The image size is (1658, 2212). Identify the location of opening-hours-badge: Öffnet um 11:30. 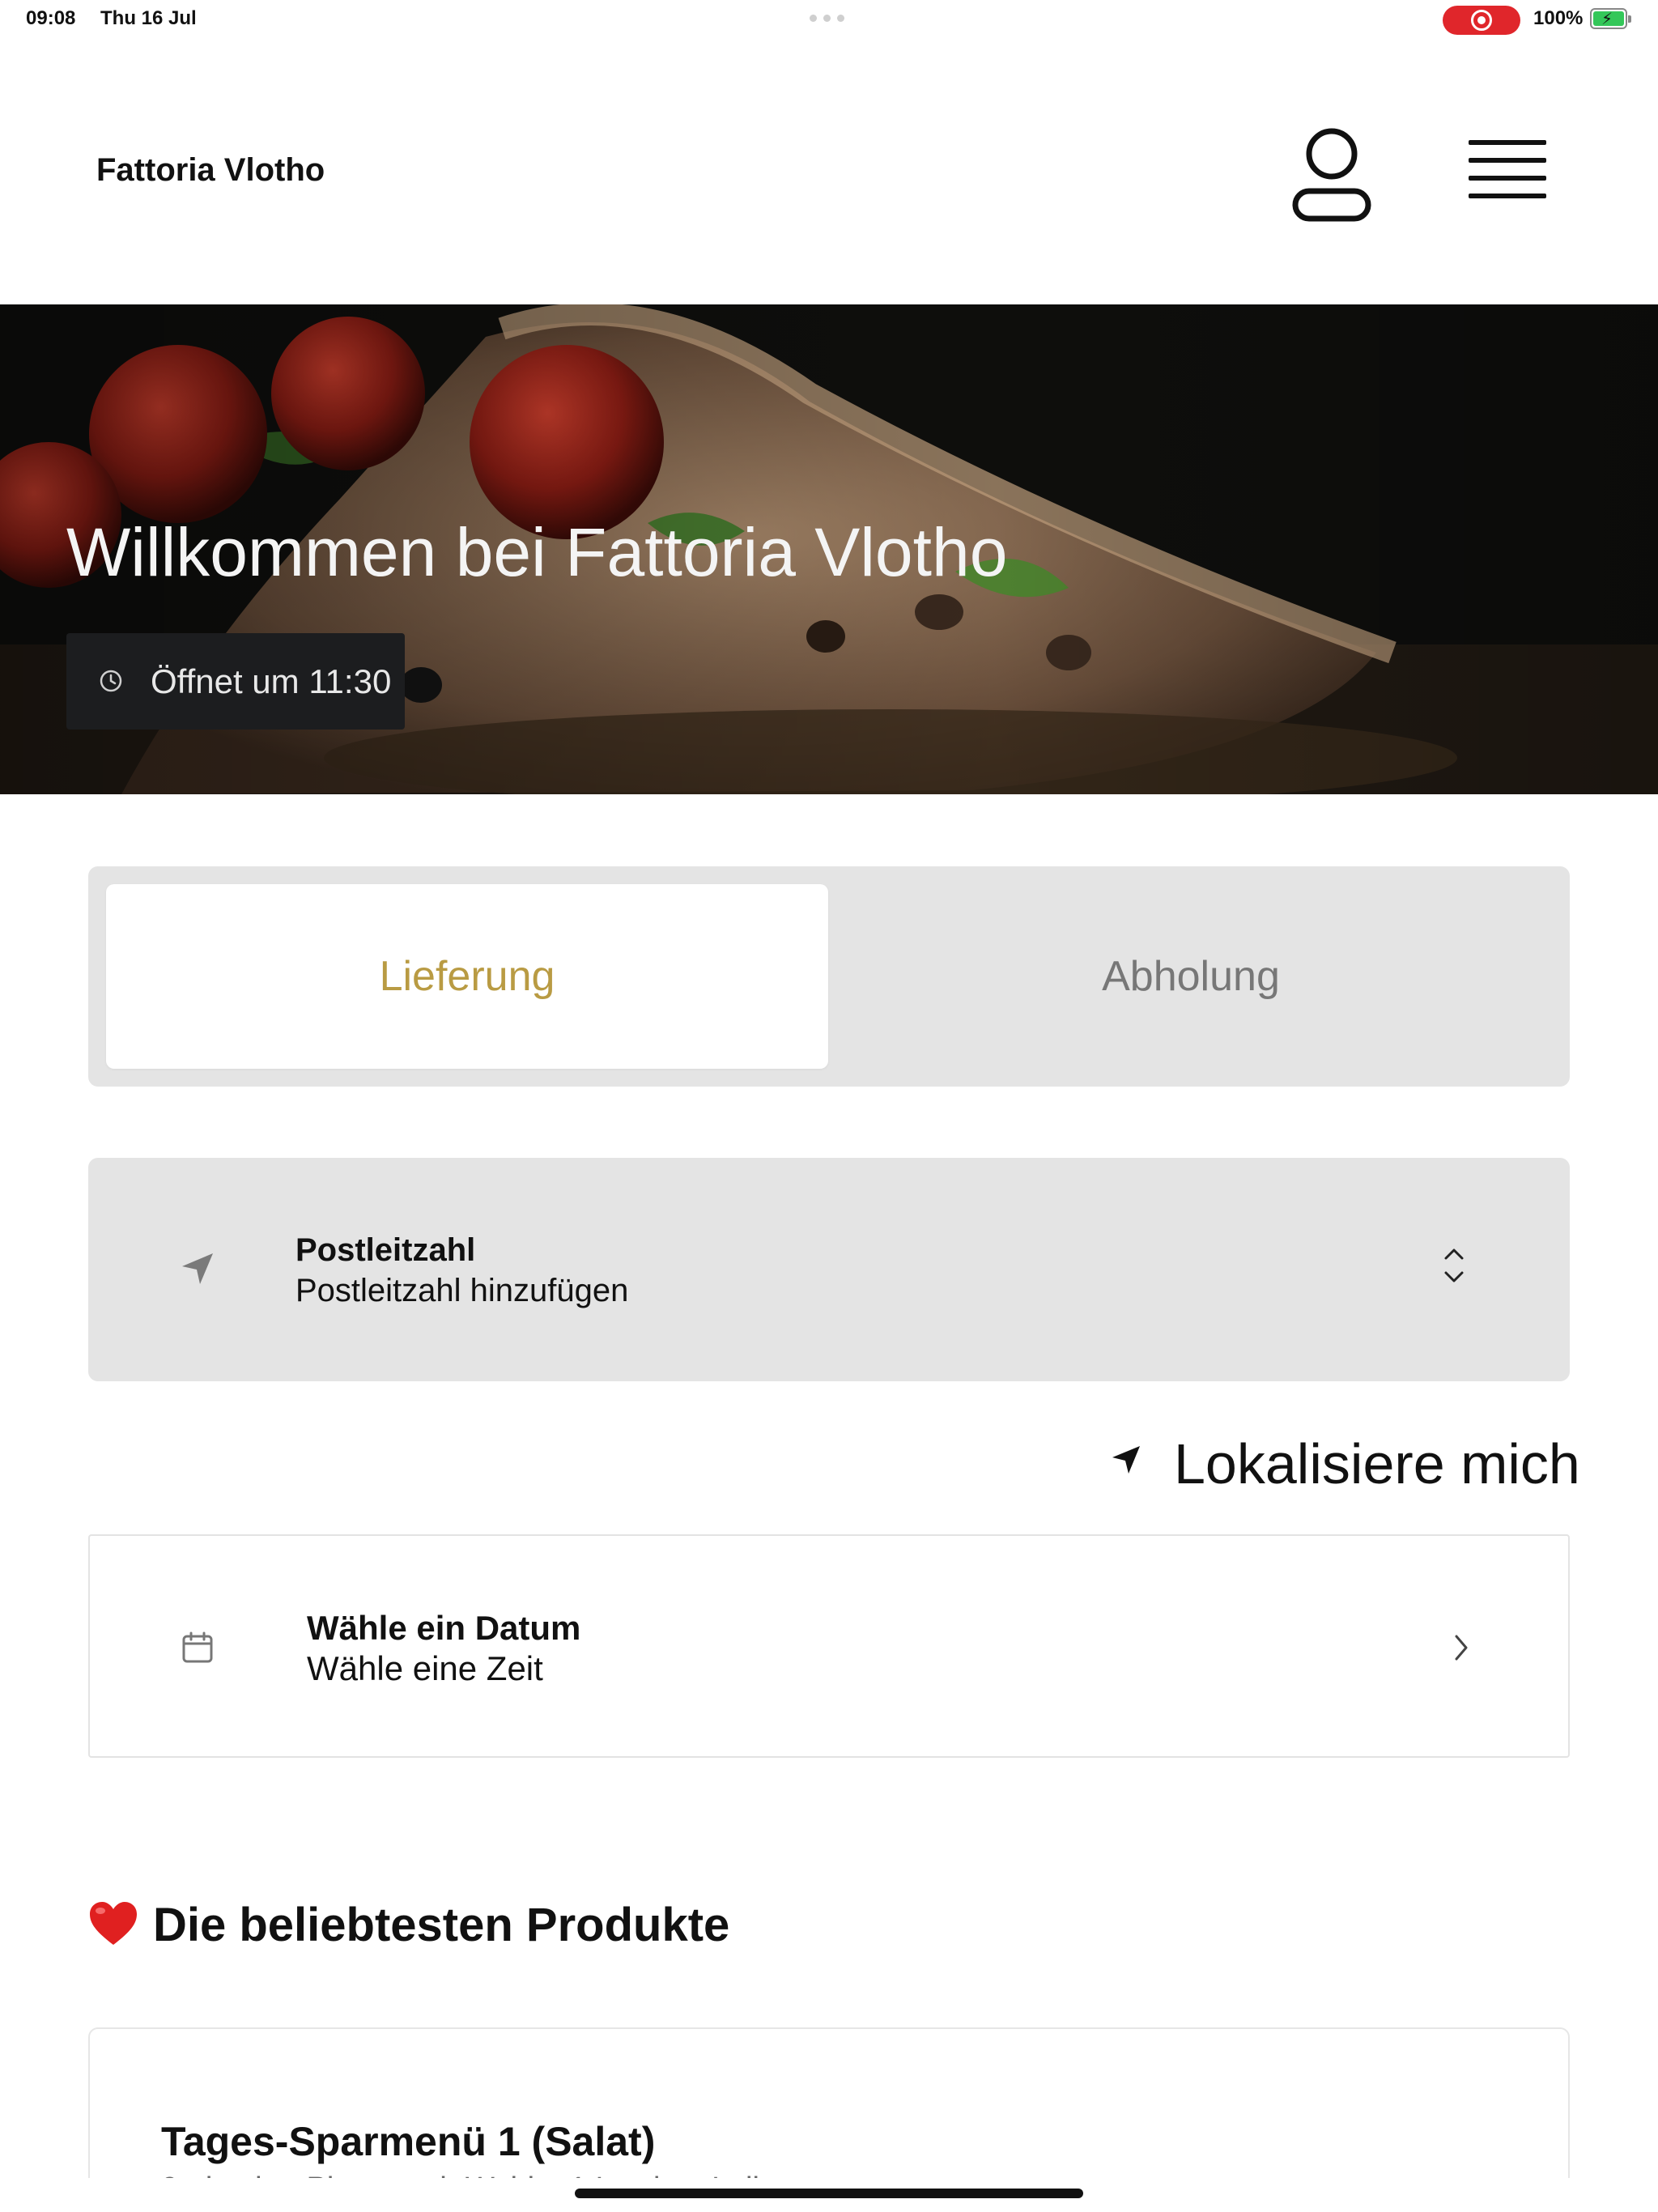
(235, 682).